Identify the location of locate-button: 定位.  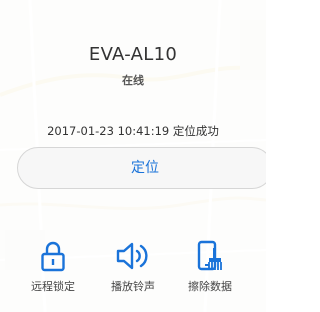
(141, 168).